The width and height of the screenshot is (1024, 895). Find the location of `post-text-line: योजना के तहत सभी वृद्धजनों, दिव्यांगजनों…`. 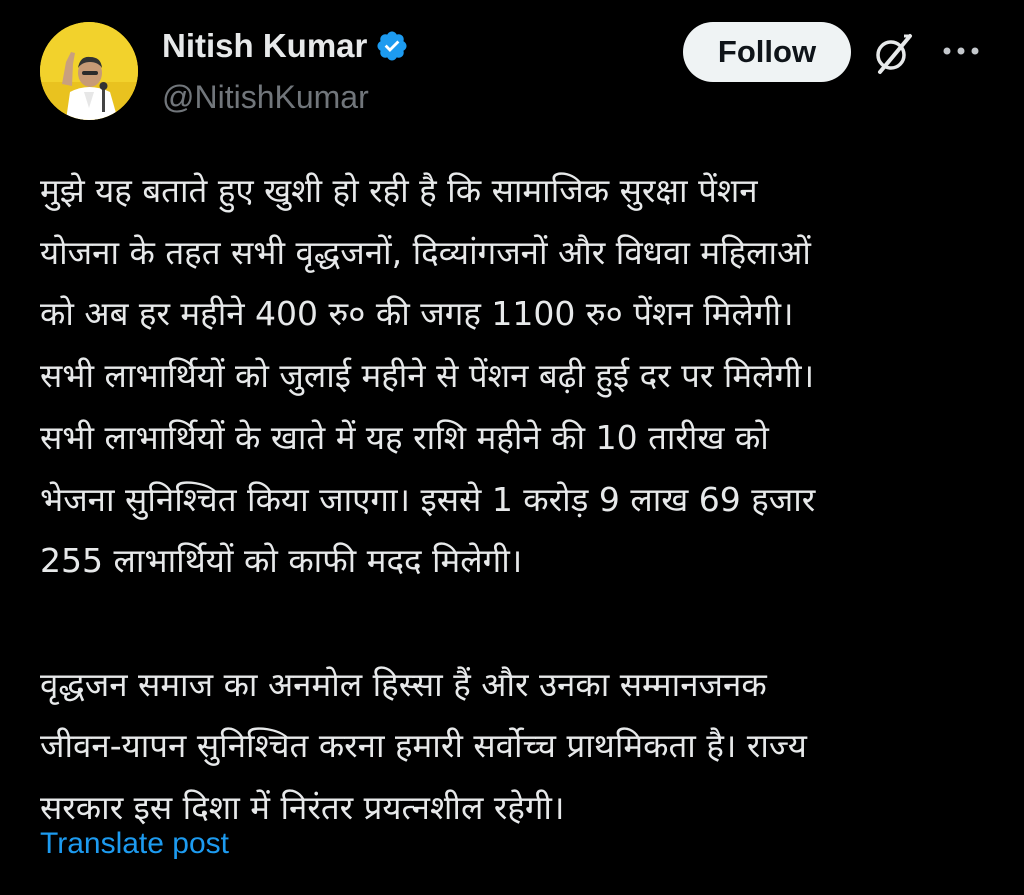

post-text-line: योजना के तहत सभी वृद्धजनों, दिव्यांगजनों… is located at coordinates (425, 252).